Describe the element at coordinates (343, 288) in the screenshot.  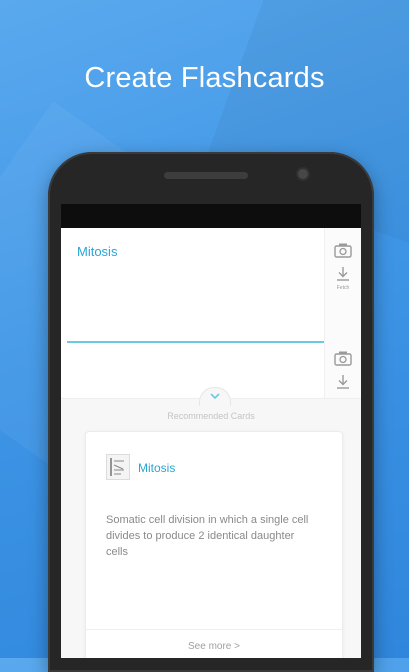
I see `fetch-caption: Fetch` at that location.